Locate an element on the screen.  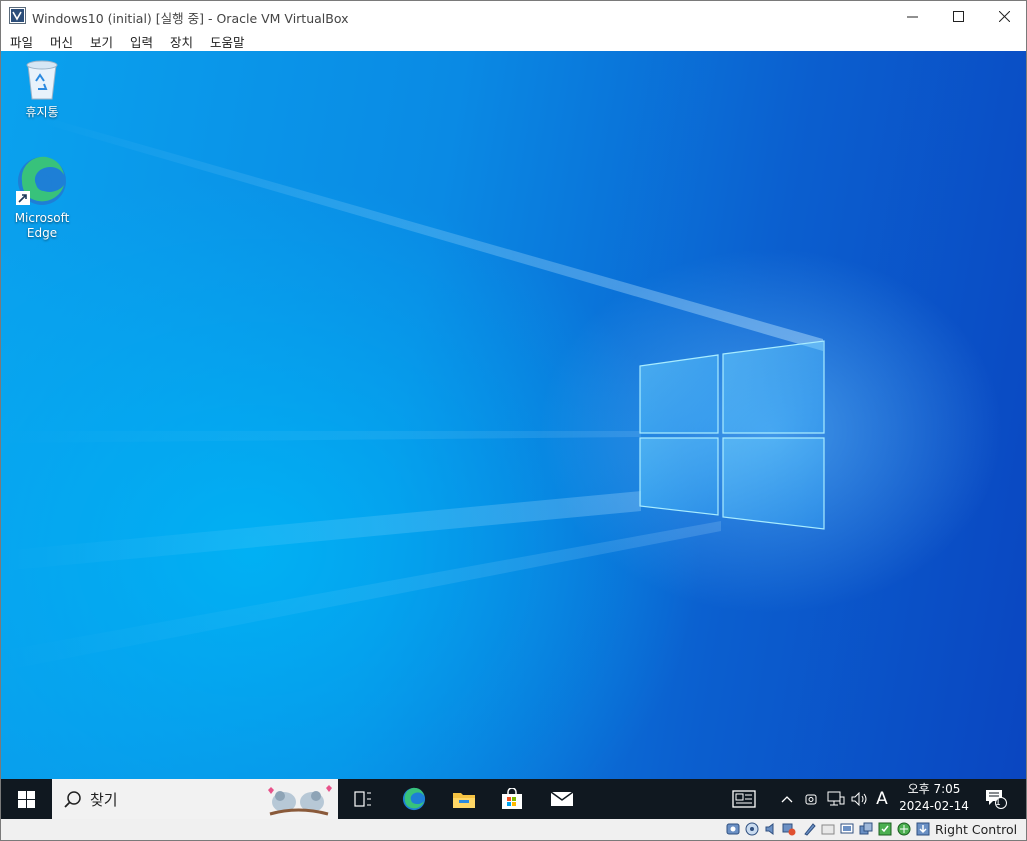
meet-now-button is located at coordinates (811, 799).